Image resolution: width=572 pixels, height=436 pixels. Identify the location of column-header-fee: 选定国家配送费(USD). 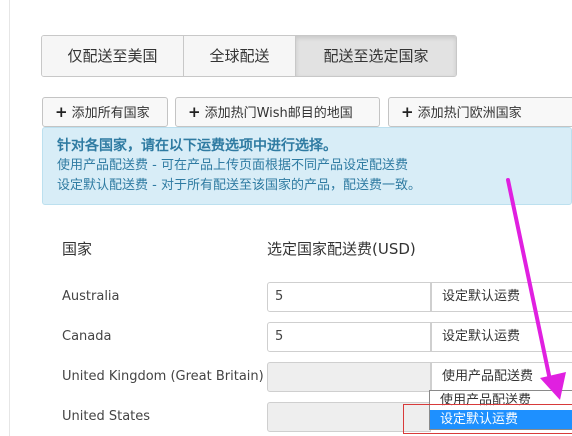
(341, 249).